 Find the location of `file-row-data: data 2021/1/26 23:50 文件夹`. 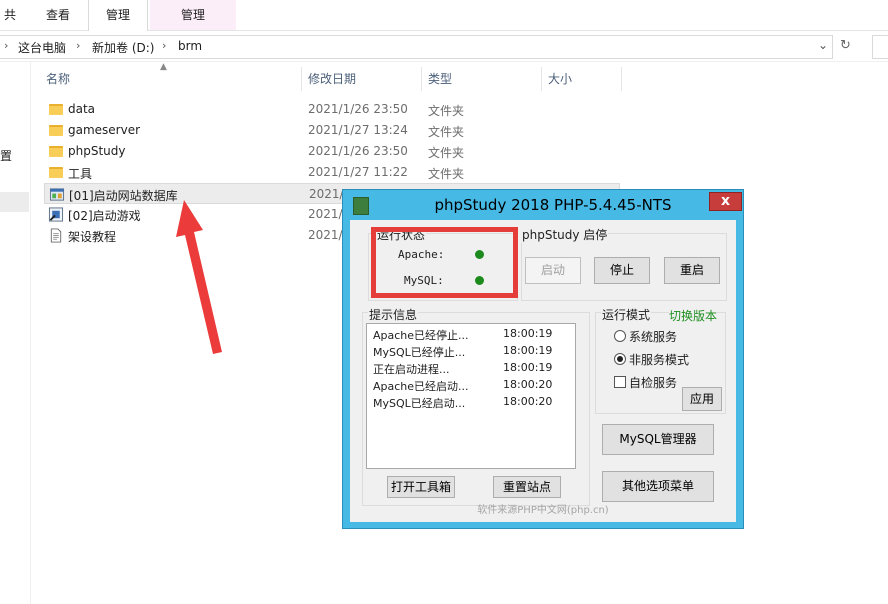

file-row-data: data 2021/1/26 23:50 文件夹 is located at coordinates (332, 109).